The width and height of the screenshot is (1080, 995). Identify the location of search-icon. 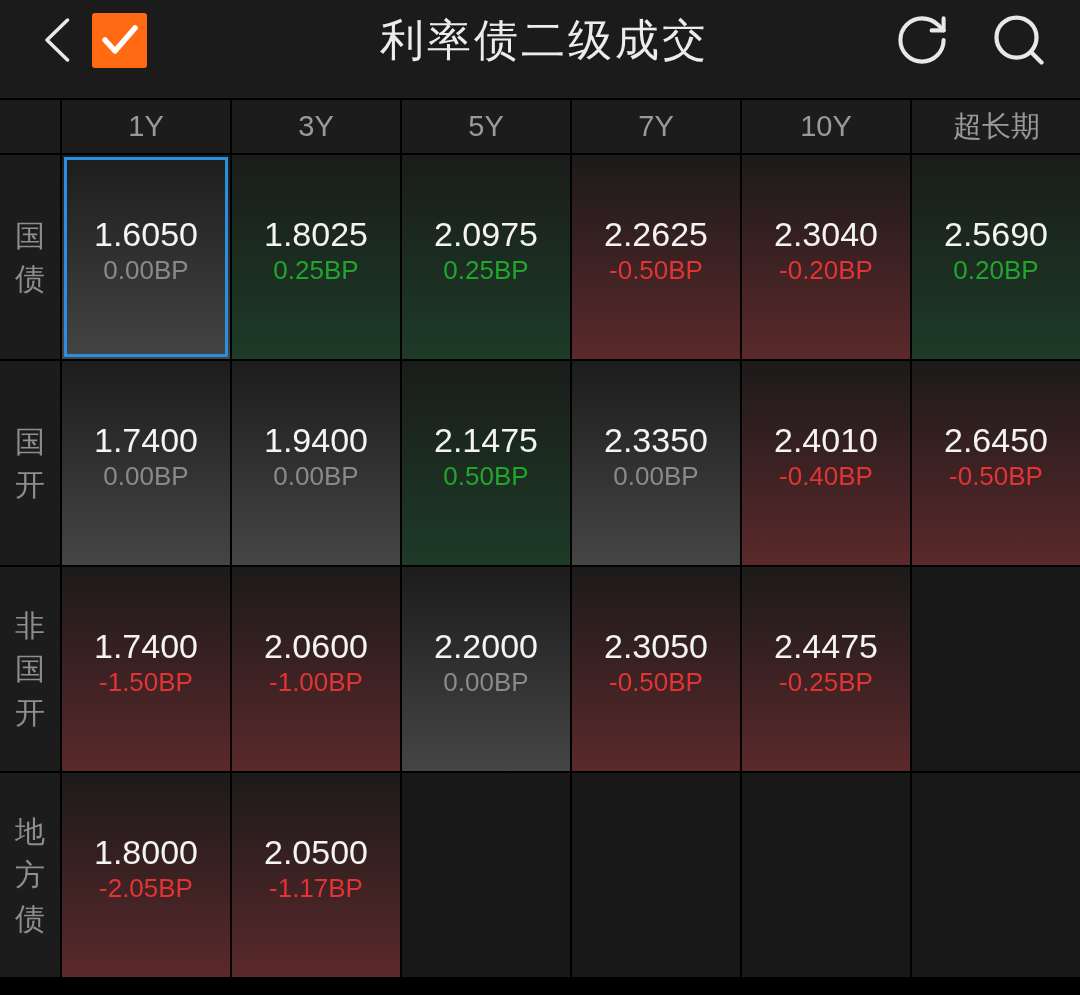
(1019, 40).